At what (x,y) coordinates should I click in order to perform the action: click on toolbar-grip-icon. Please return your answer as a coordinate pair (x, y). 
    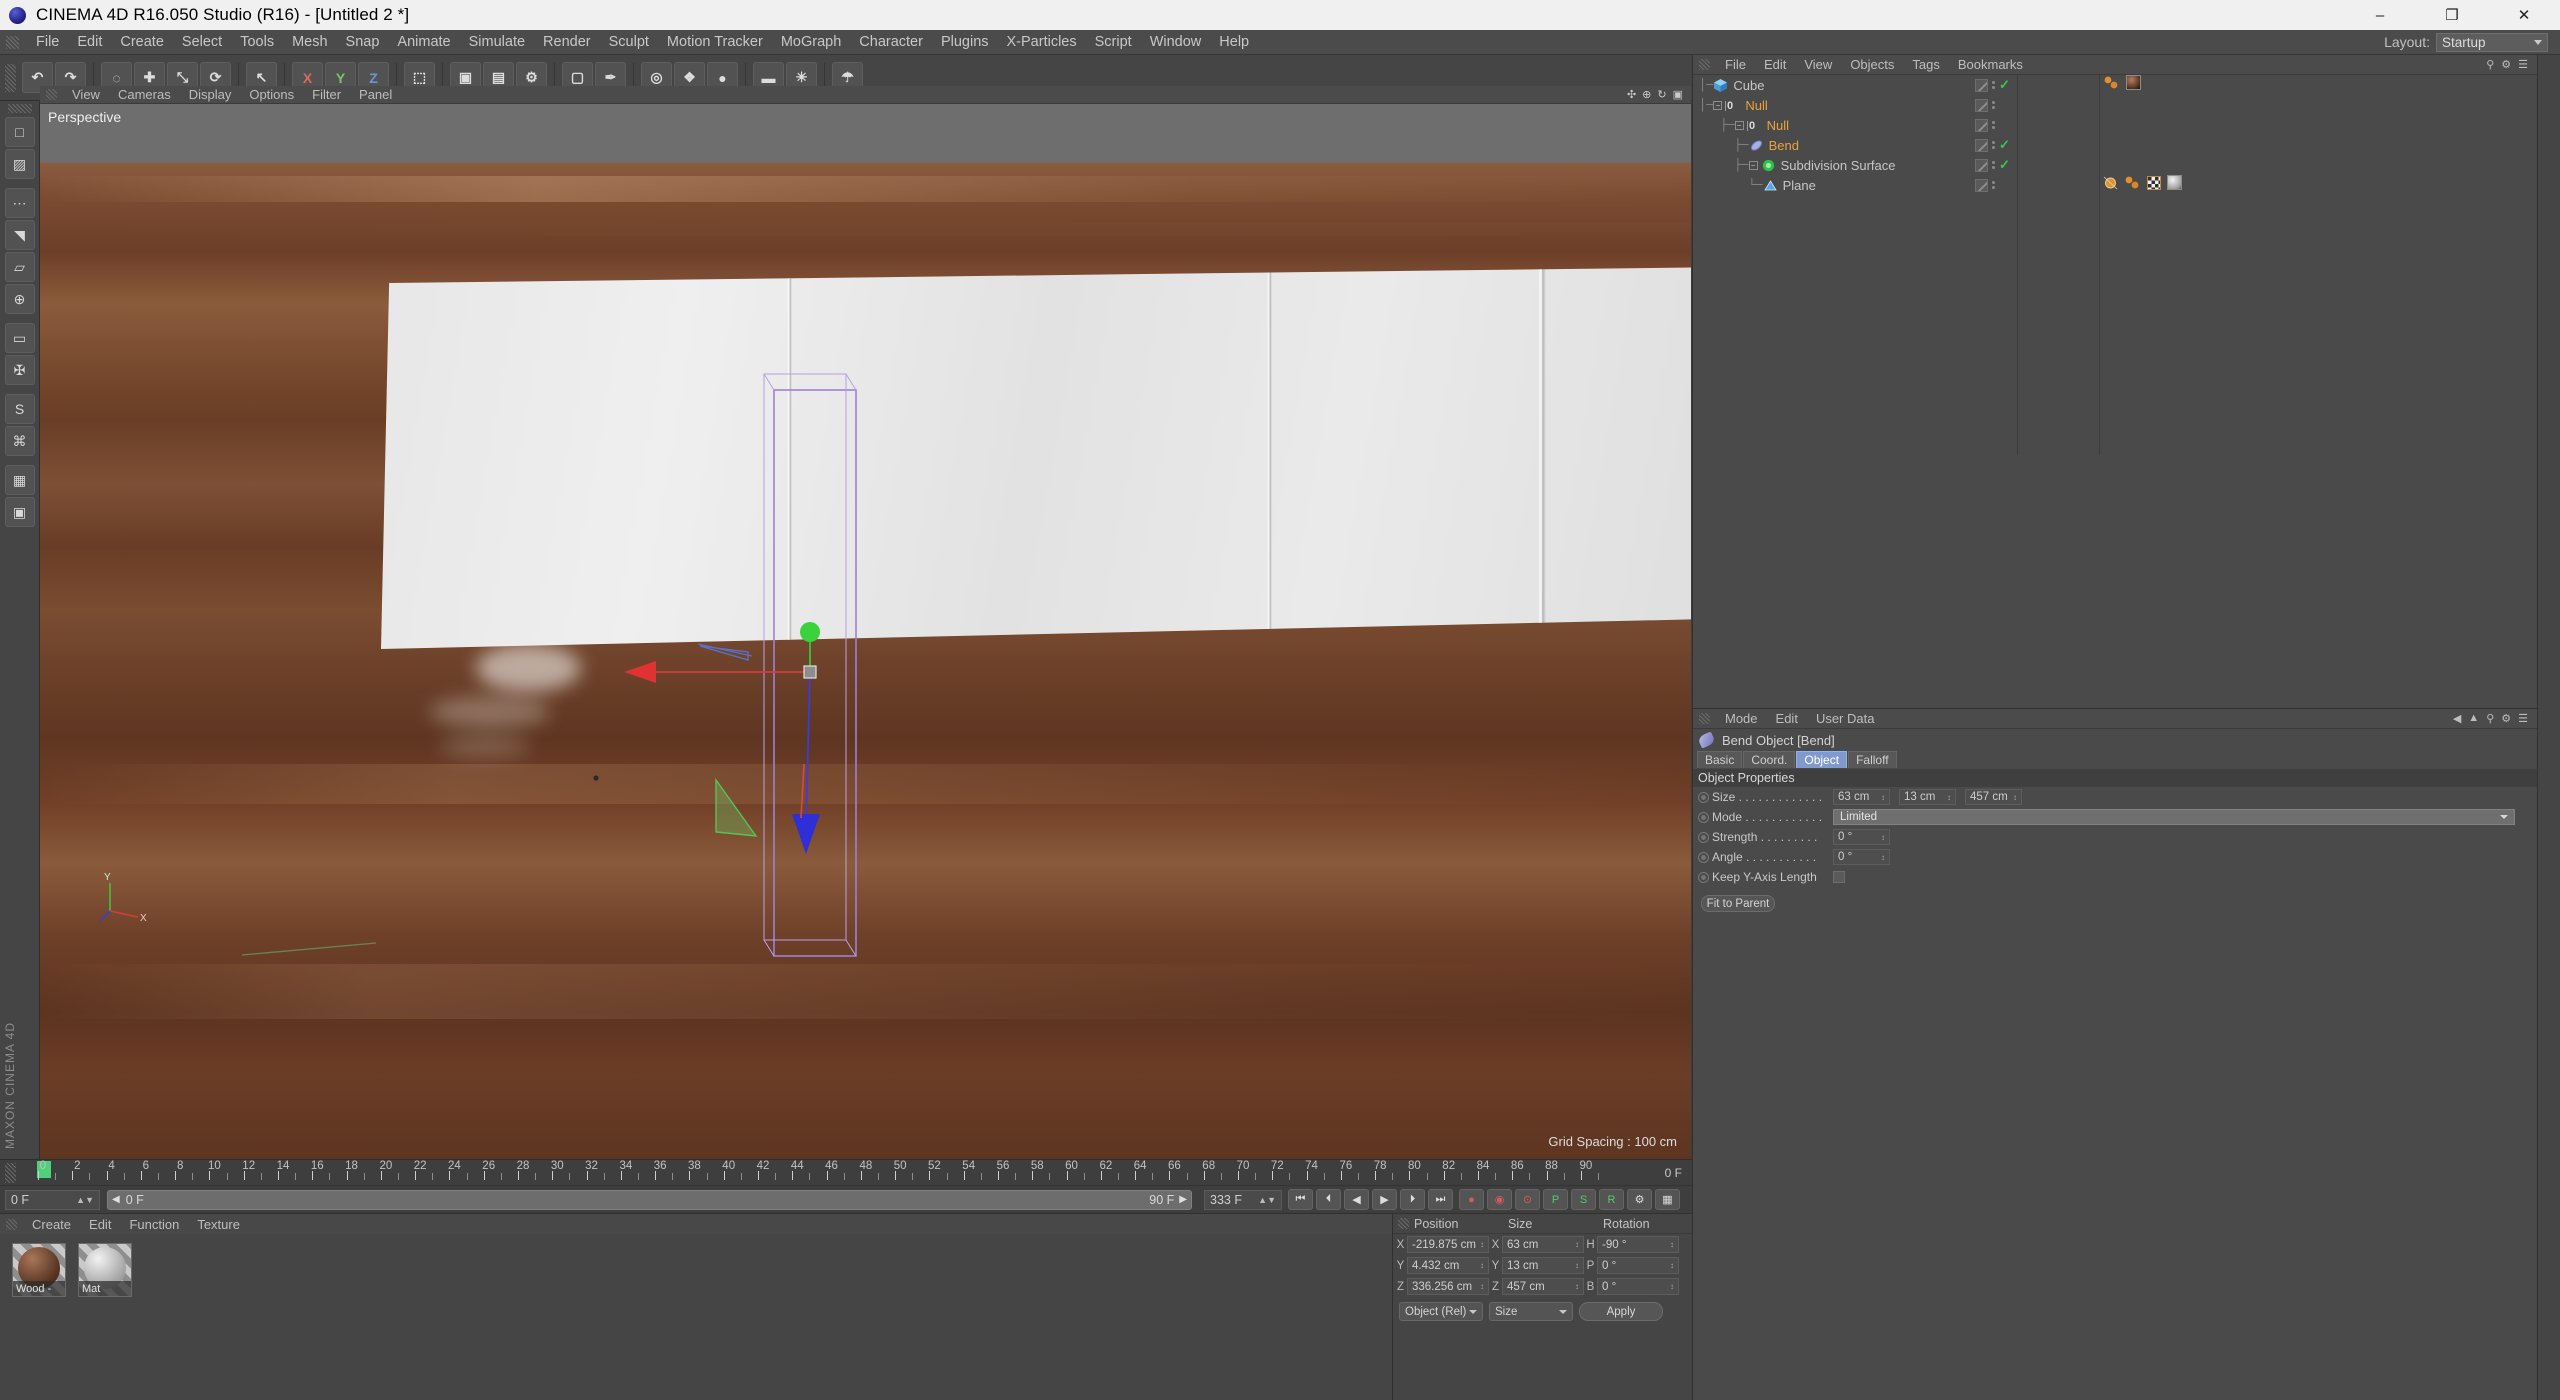
    Looking at the image, I should click on (10, 77).